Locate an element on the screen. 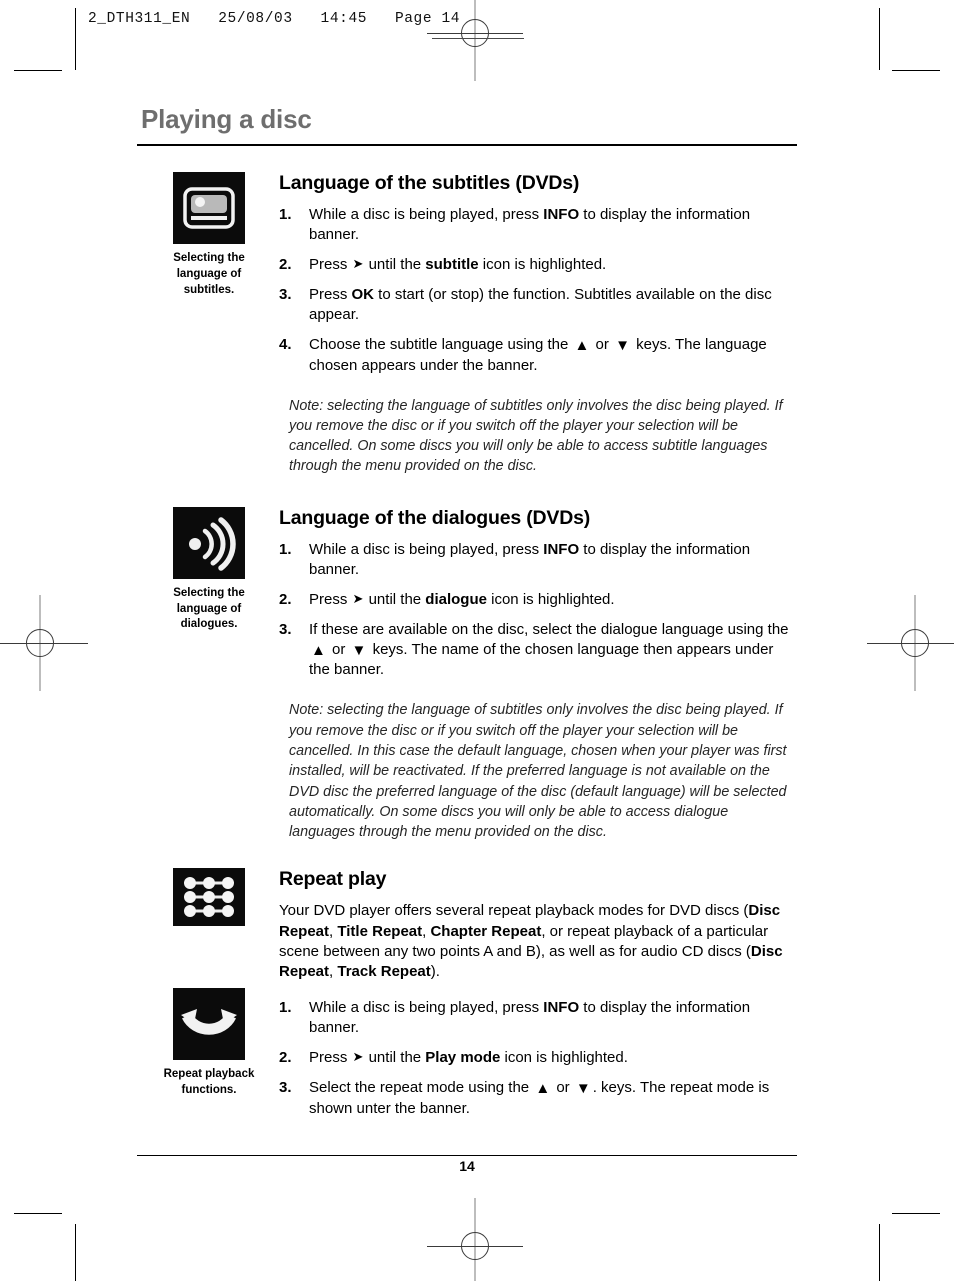 Image resolution: width=954 pixels, height=1281 pixels. icon-column-subtitles: Selecting the language of subtitles. is located at coordinates (209, 235).